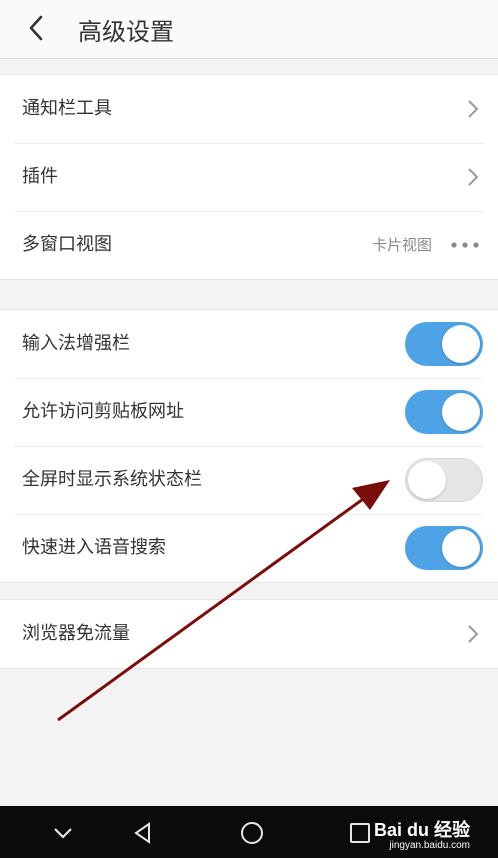 This screenshot has width=498, height=858. Describe the element at coordinates (252, 833) in the screenshot. I see `home-circle-icon` at that location.